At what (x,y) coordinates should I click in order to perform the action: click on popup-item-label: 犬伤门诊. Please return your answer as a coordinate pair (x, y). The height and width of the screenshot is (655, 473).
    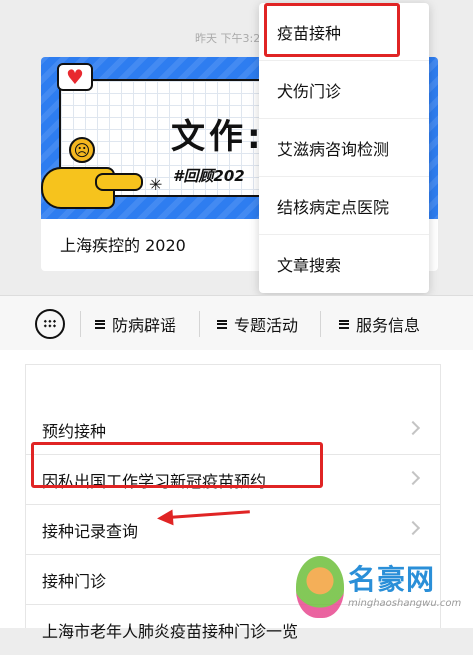
    Looking at the image, I should click on (309, 91).